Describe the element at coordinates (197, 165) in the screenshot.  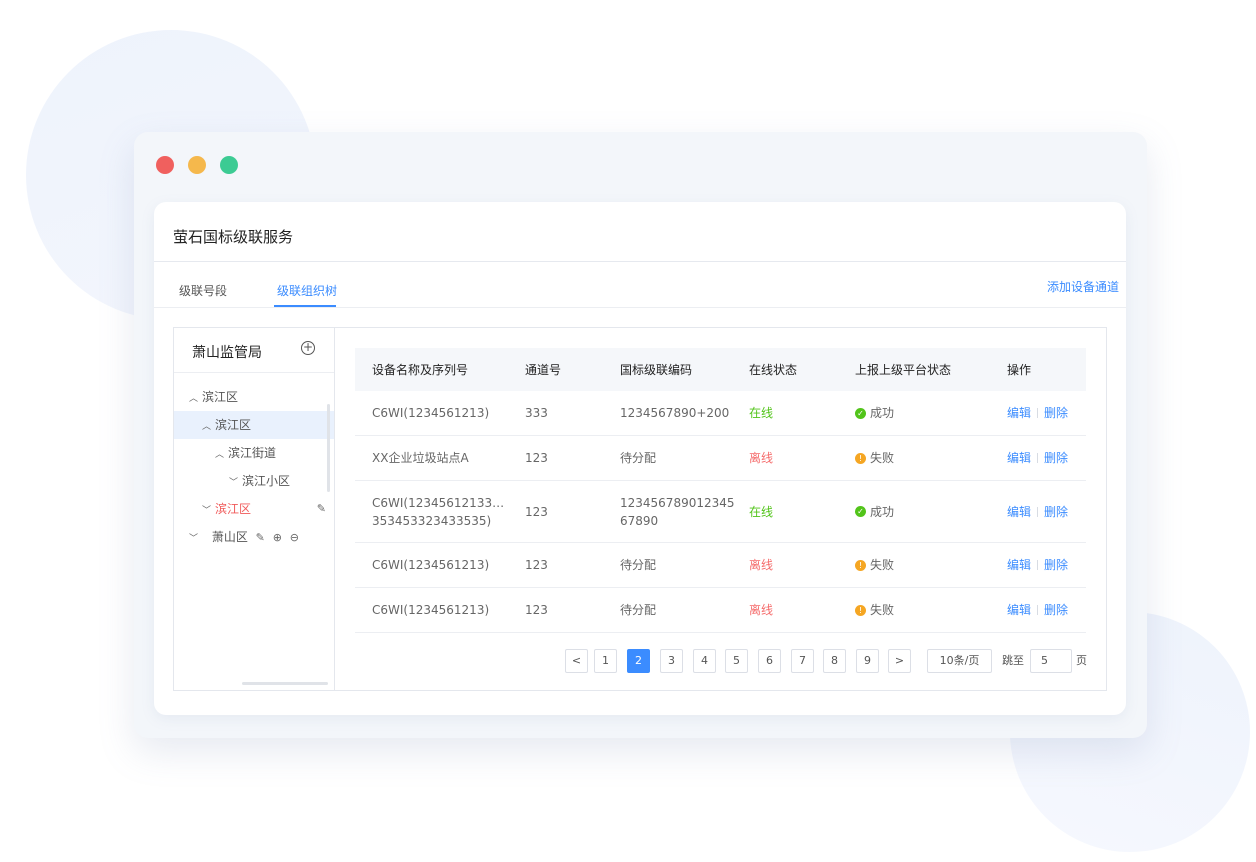
I see `minimize-window-button` at that location.